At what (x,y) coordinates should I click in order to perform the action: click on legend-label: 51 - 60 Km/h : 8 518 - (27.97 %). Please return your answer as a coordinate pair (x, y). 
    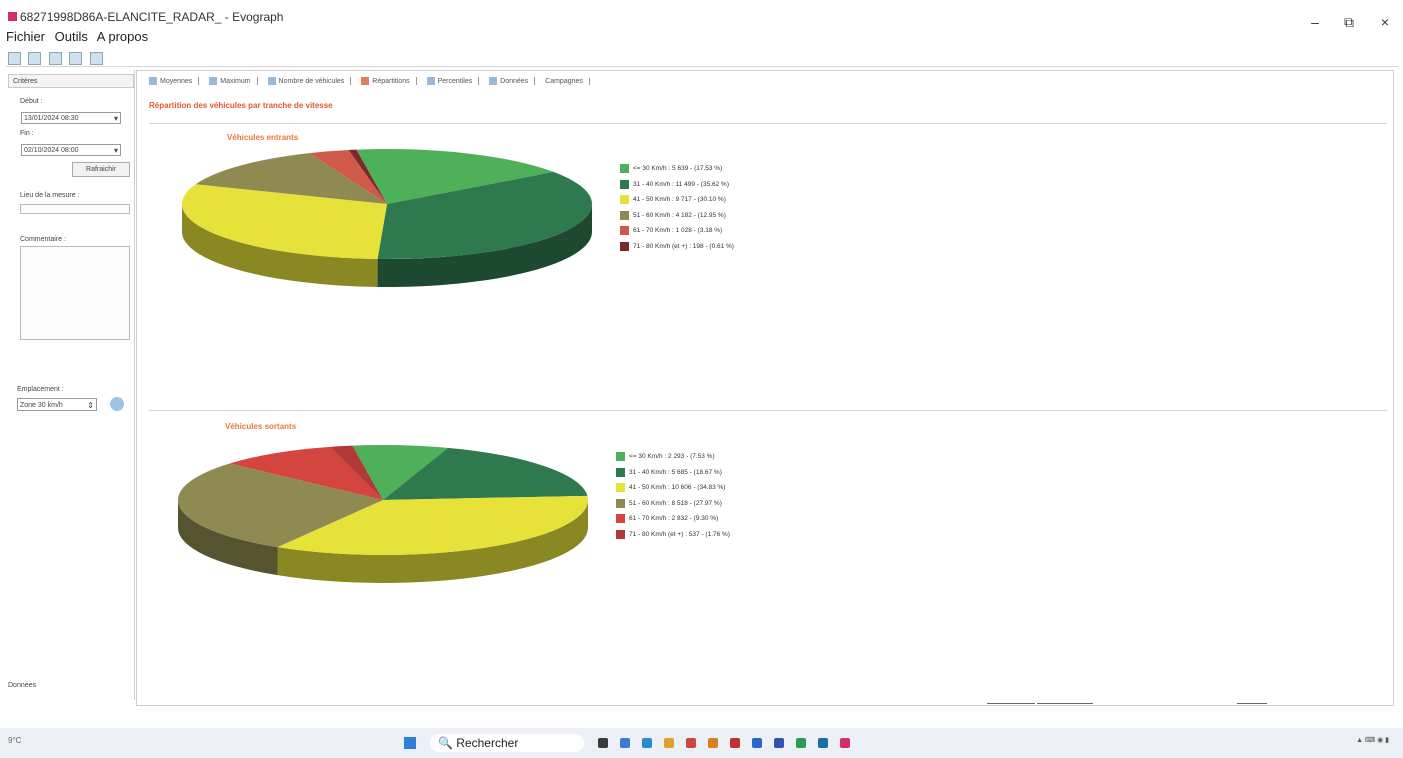
    Looking at the image, I should click on (675, 503).